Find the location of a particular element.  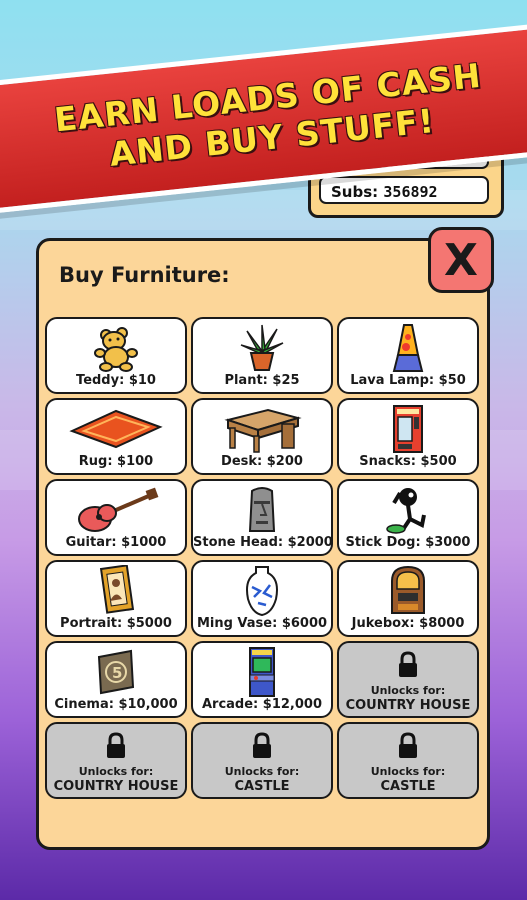

furniture-item-plant: Plant: $25 is located at coordinates (262, 355).